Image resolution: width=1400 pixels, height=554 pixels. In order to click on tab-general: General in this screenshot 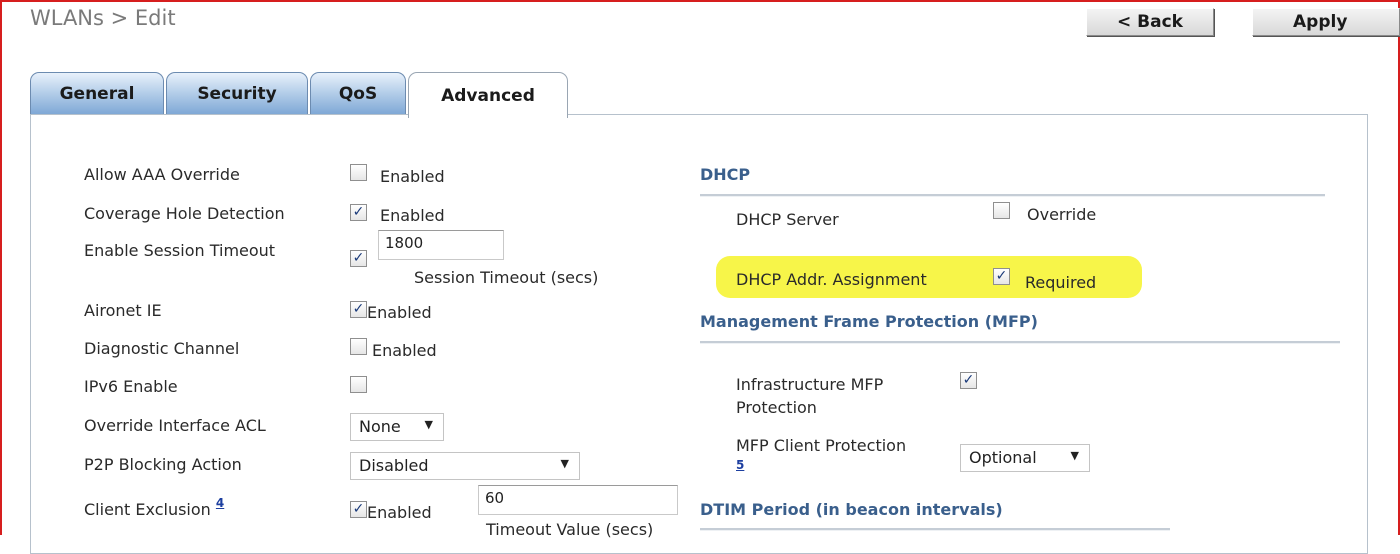, I will do `click(97, 93)`.